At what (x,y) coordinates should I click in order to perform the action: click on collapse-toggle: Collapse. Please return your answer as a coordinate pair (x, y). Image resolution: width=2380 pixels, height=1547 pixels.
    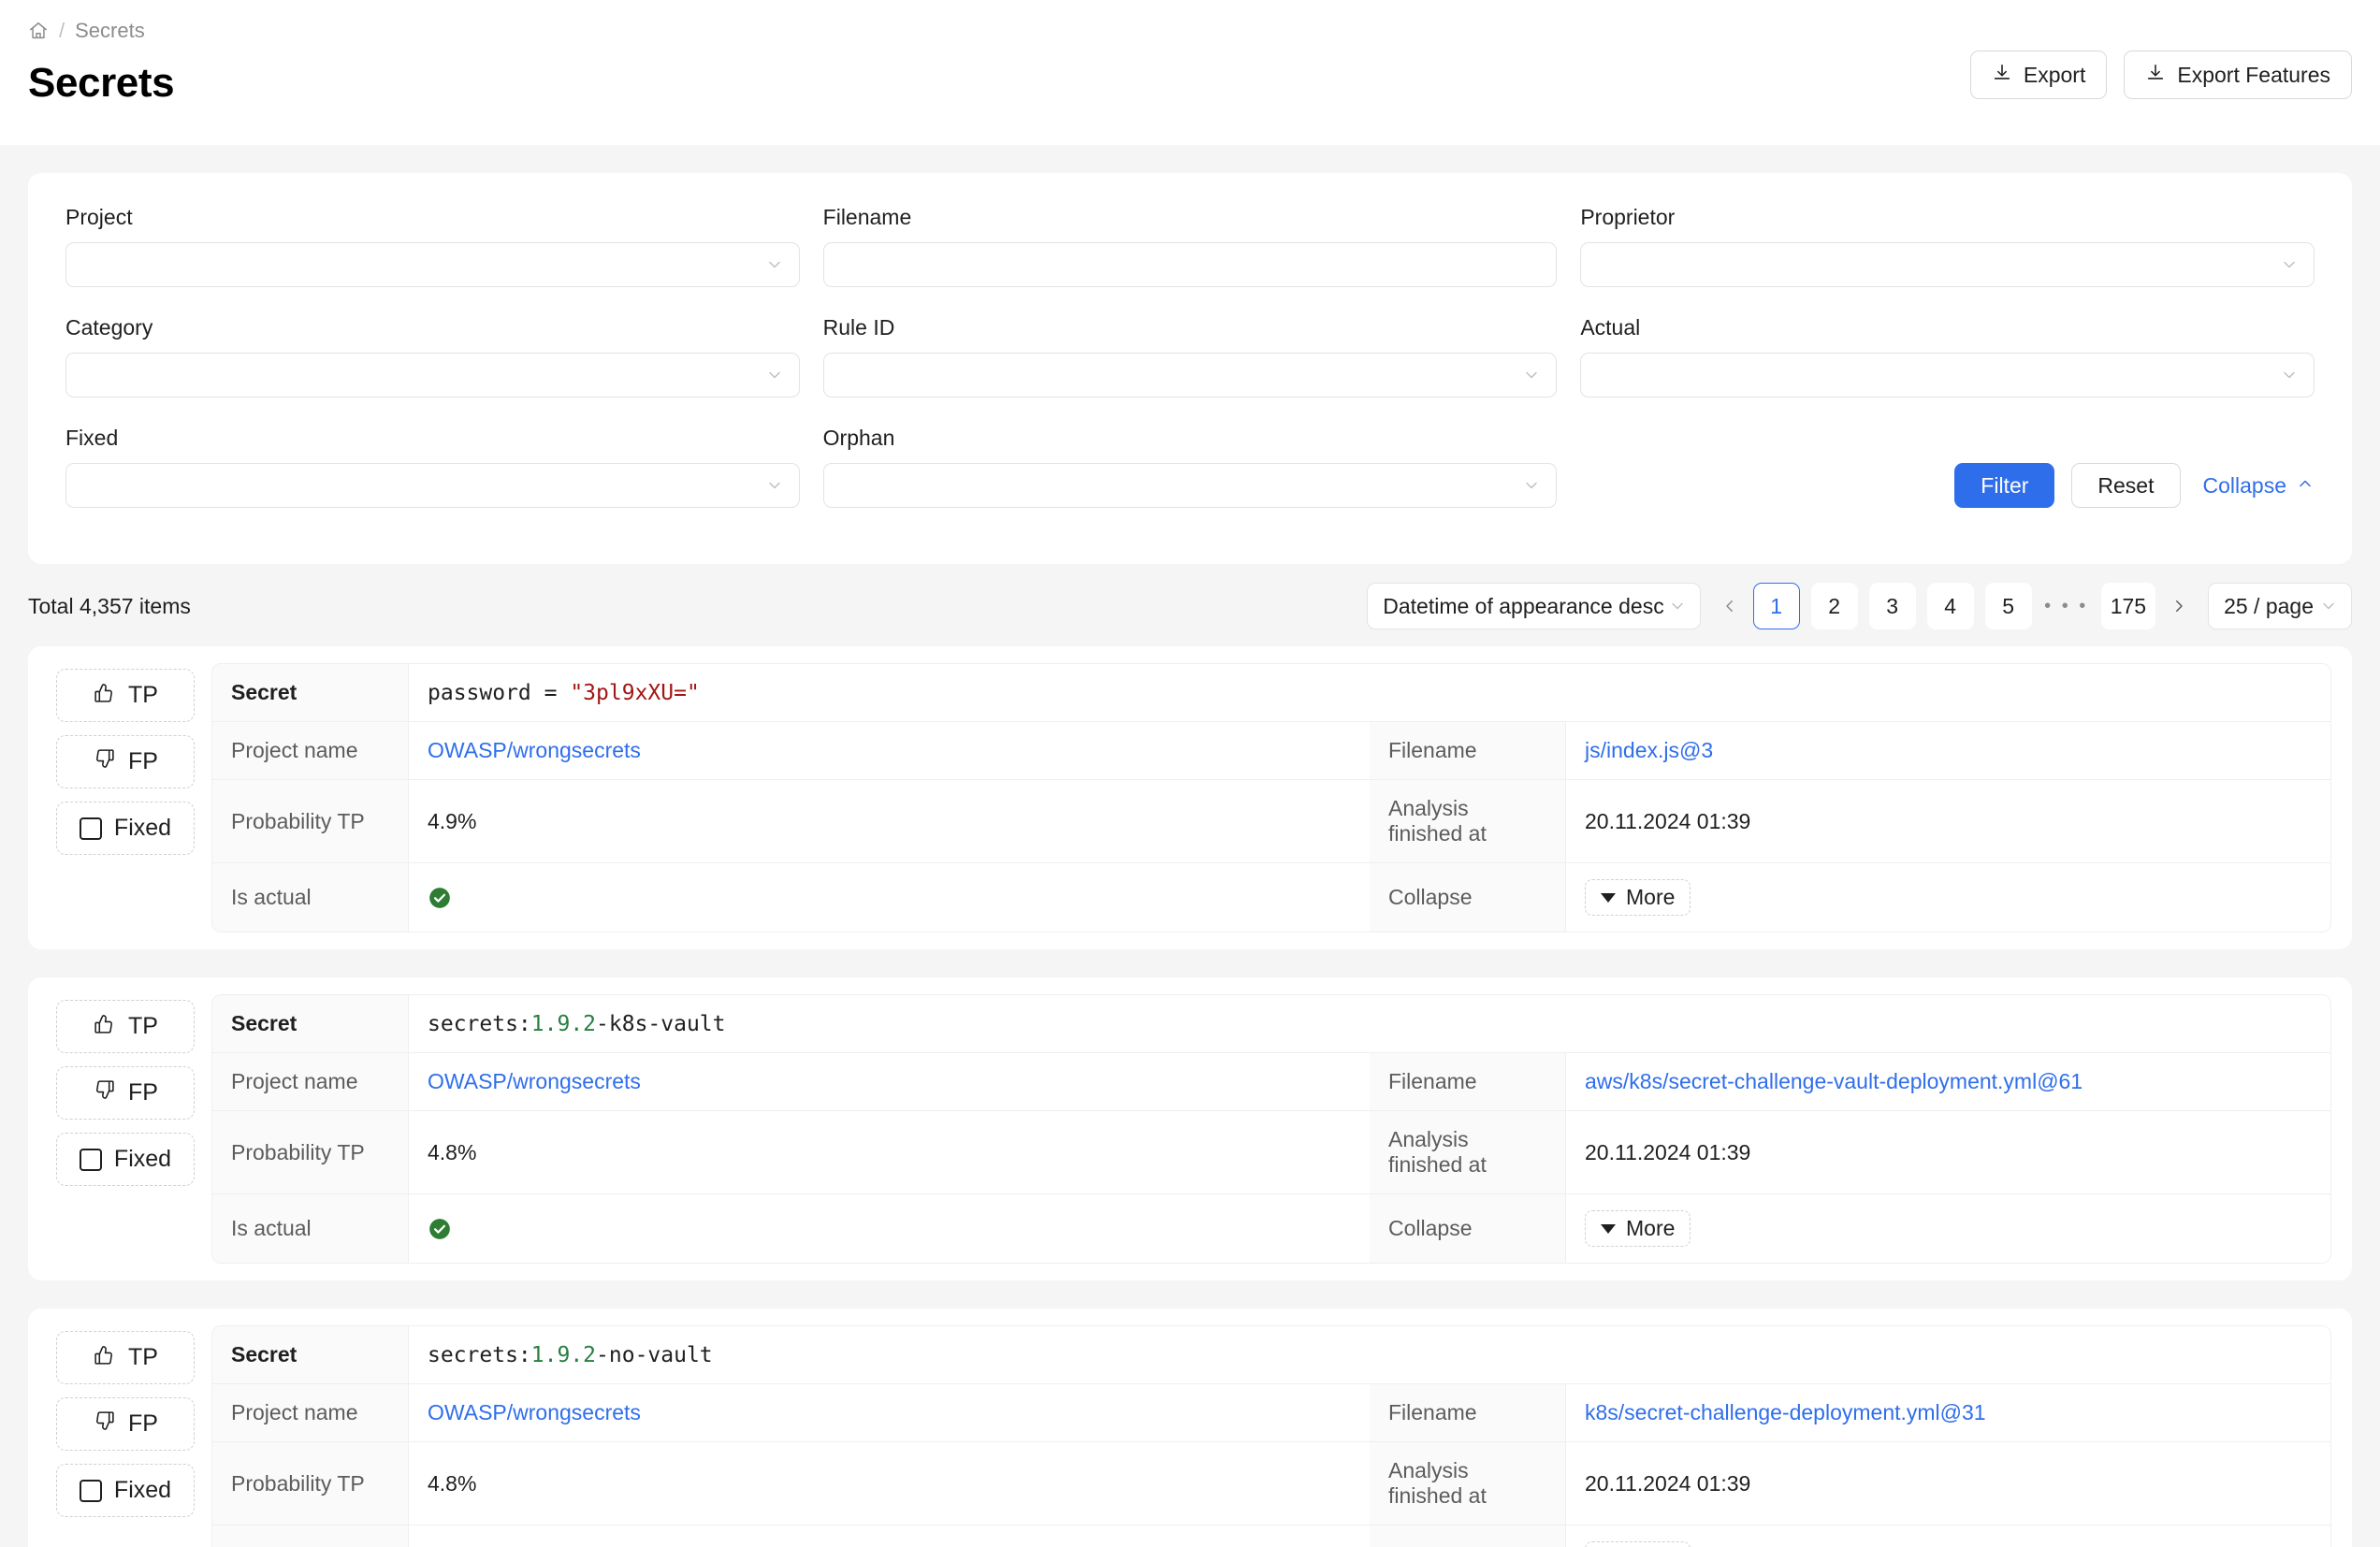
    Looking at the image, I should click on (2259, 486).